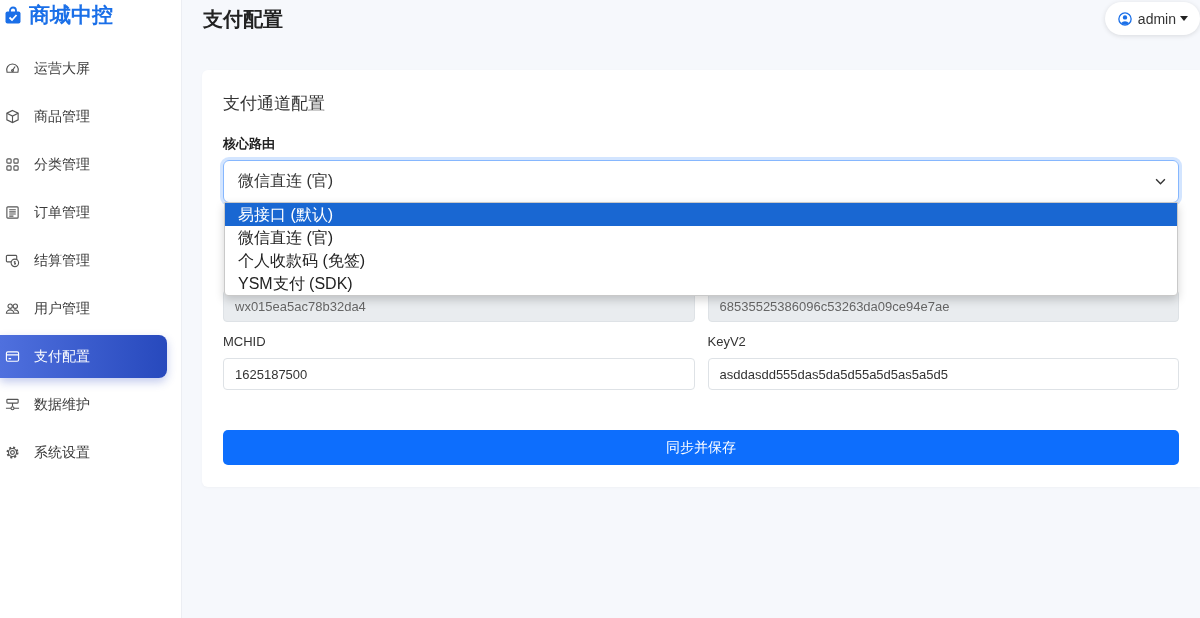  I want to click on text-field: asddasdd555das5da5d55a5d5as5a5d5, so click(943, 374).